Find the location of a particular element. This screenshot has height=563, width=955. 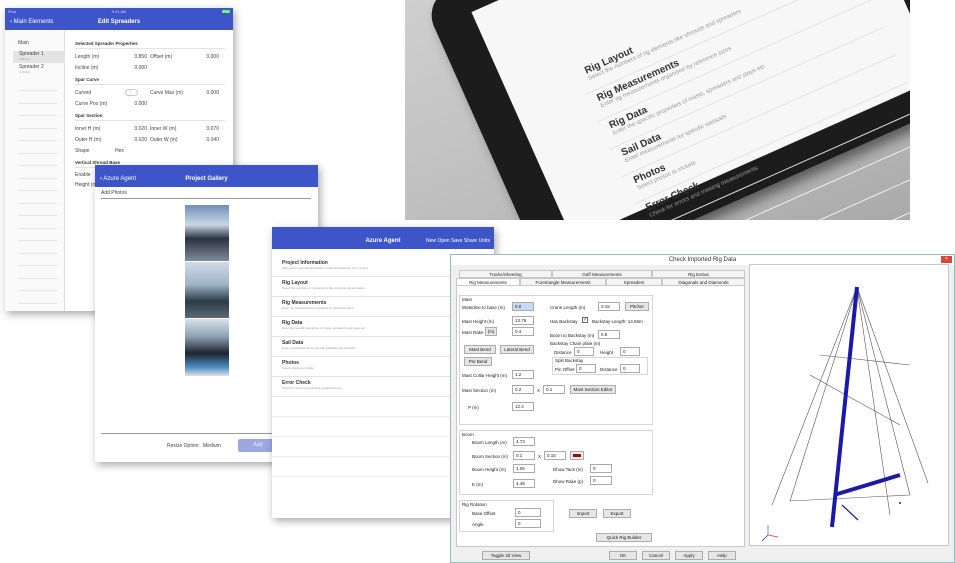

shape-field: Hex is located at coordinates (119, 151).